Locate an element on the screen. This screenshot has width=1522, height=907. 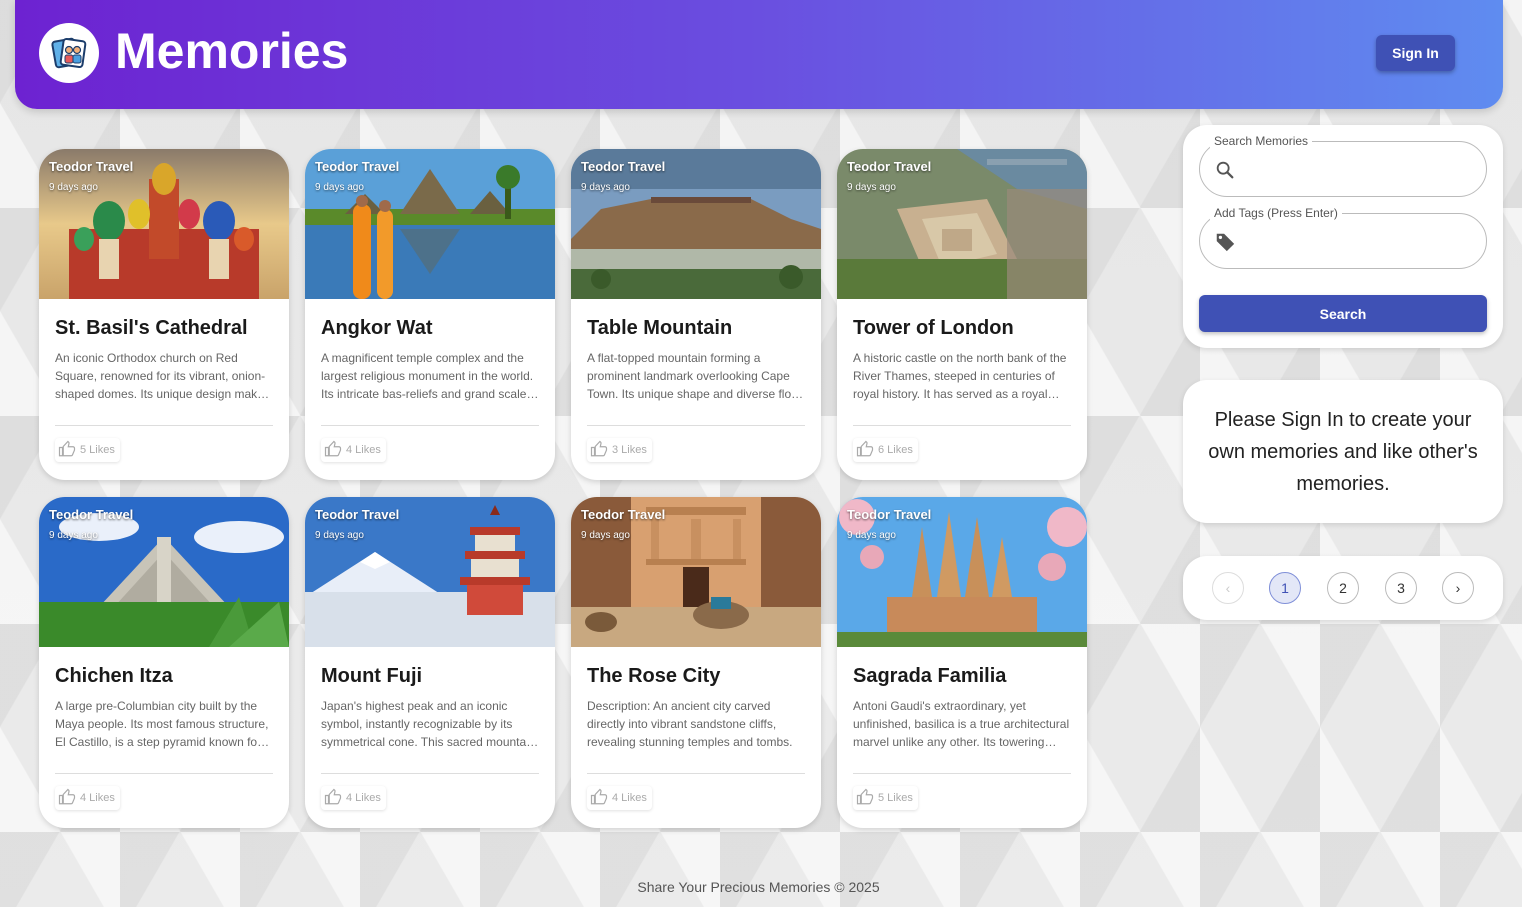
pagination: ‹ 1 2 3 › is located at coordinates (1343, 588).